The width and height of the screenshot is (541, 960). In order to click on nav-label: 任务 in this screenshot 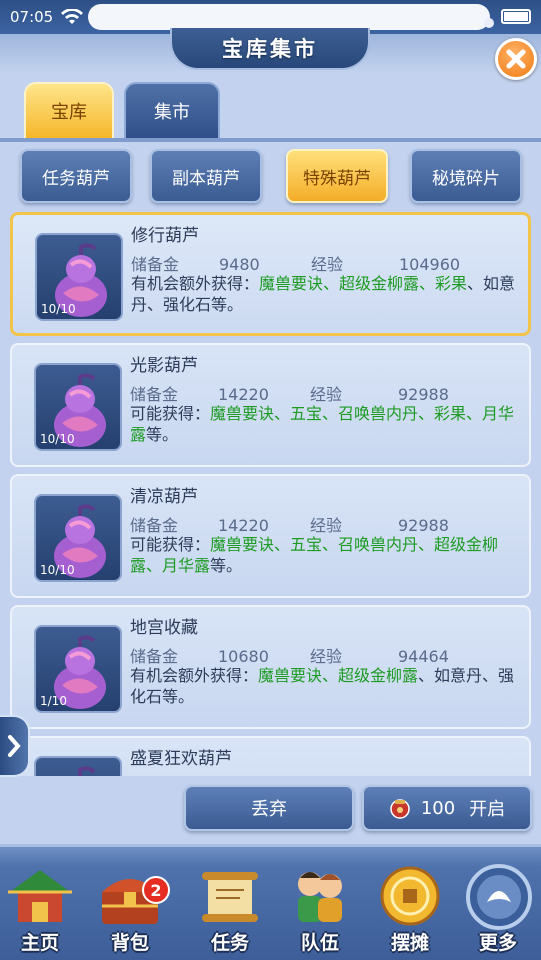, I will do `click(229, 943)`.